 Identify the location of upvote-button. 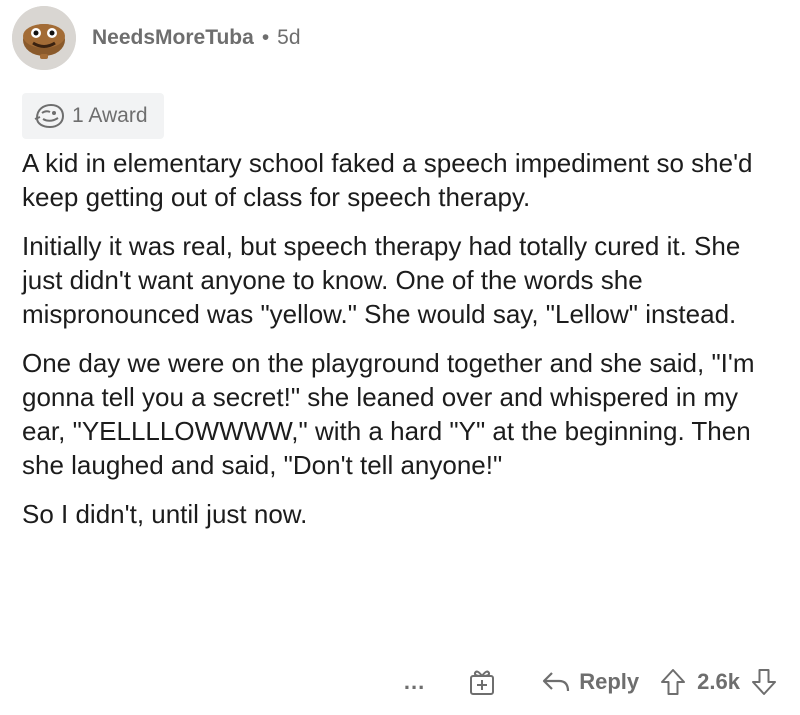
(673, 682).